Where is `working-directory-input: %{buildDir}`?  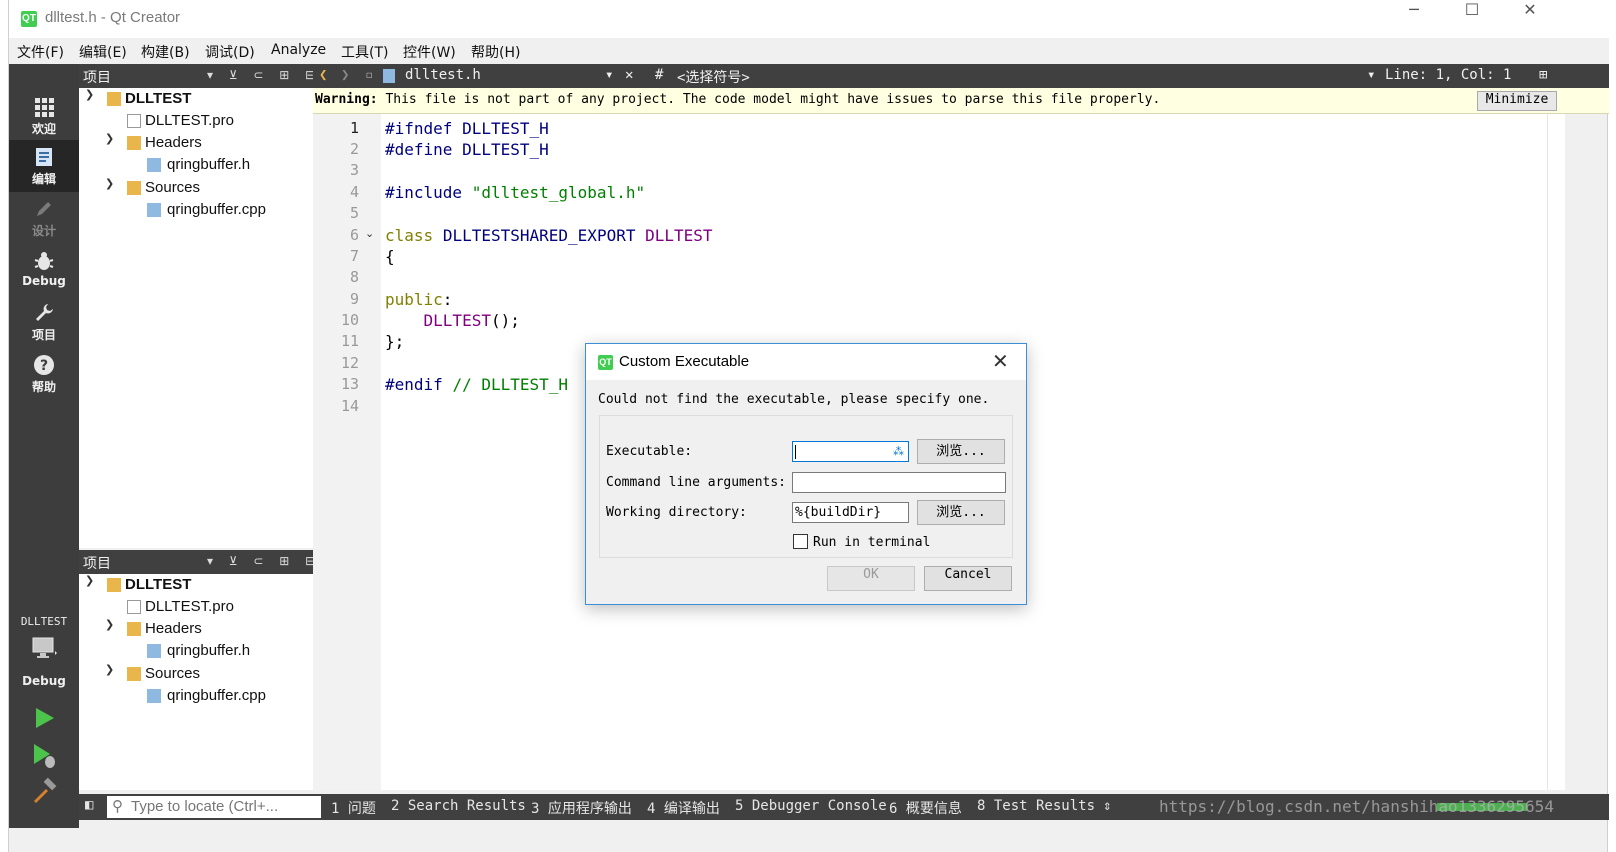
working-directory-input: %{buildDir} is located at coordinates (850, 512).